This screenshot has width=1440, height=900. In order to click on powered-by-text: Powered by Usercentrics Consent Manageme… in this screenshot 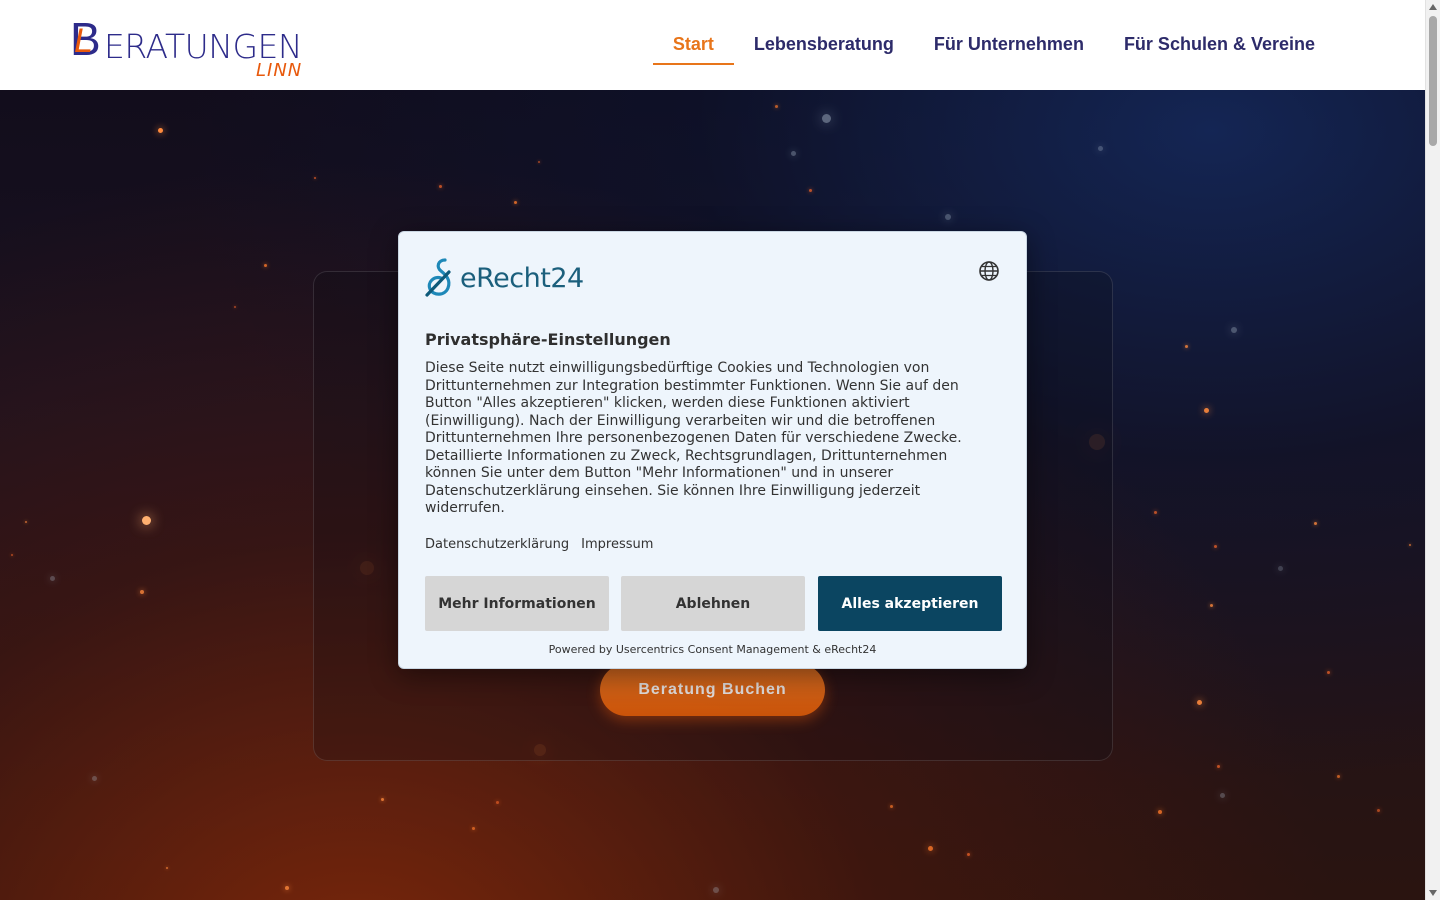, I will do `click(712, 649)`.